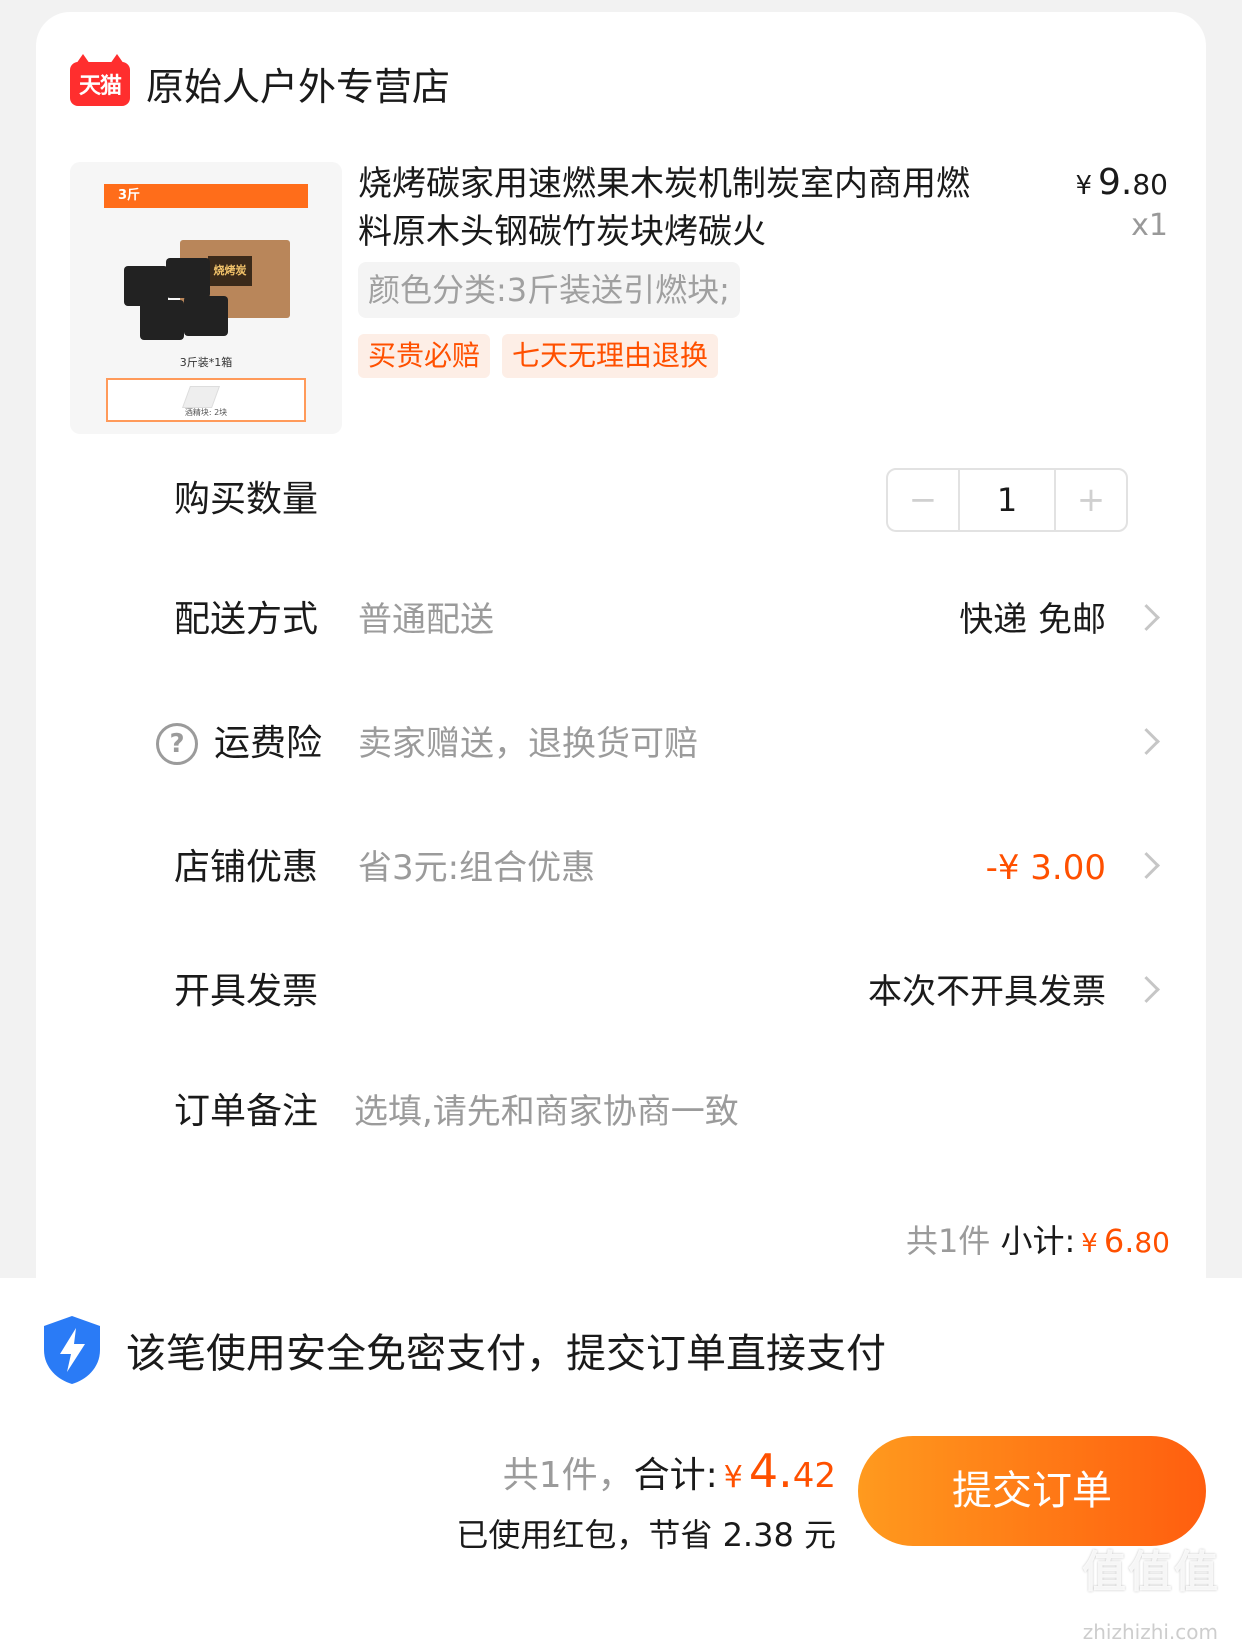  What do you see at coordinates (206, 412) in the screenshot?
I see `ignition-label: 酒精块: 2块` at bounding box center [206, 412].